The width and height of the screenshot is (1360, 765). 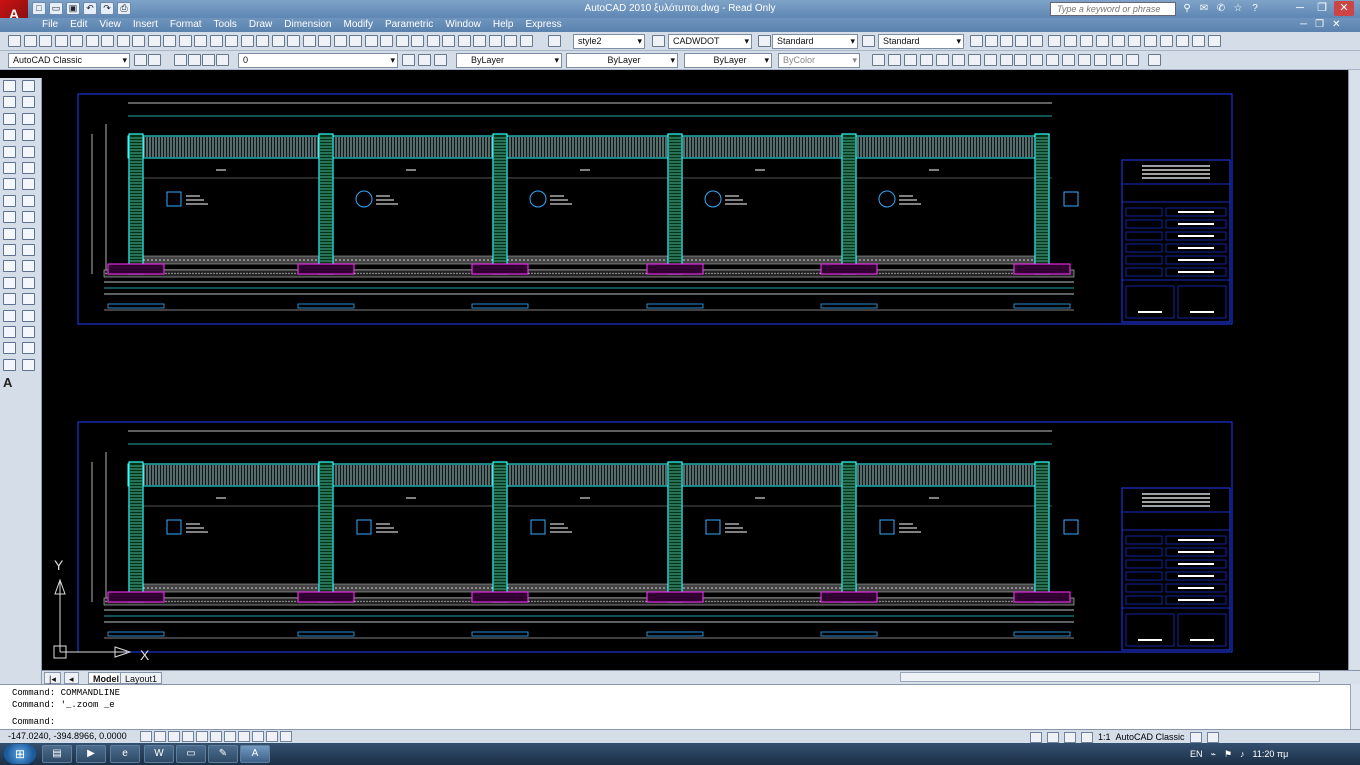 What do you see at coordinates (1322, 8) in the screenshot?
I see `restore-button: ❐` at bounding box center [1322, 8].